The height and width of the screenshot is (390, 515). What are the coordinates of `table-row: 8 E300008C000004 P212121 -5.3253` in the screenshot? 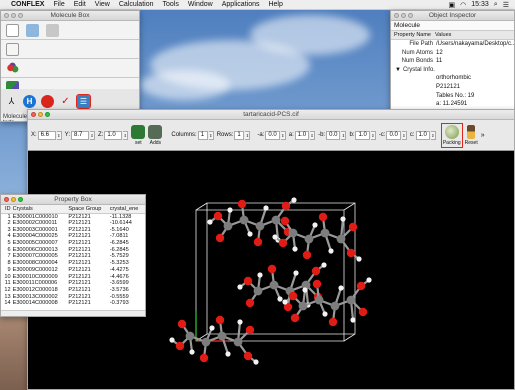 It's located at (73, 263).